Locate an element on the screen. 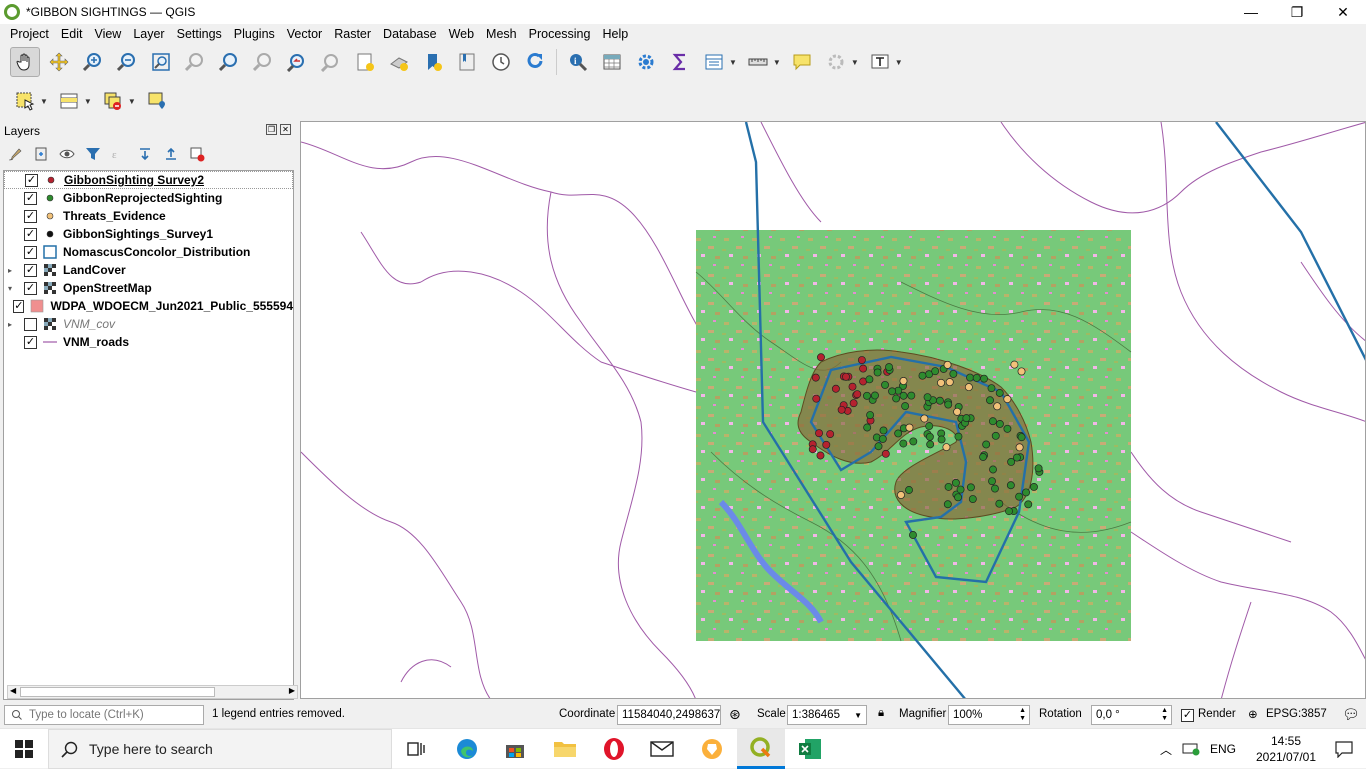  menu-processing: Processing is located at coordinates (560, 34).